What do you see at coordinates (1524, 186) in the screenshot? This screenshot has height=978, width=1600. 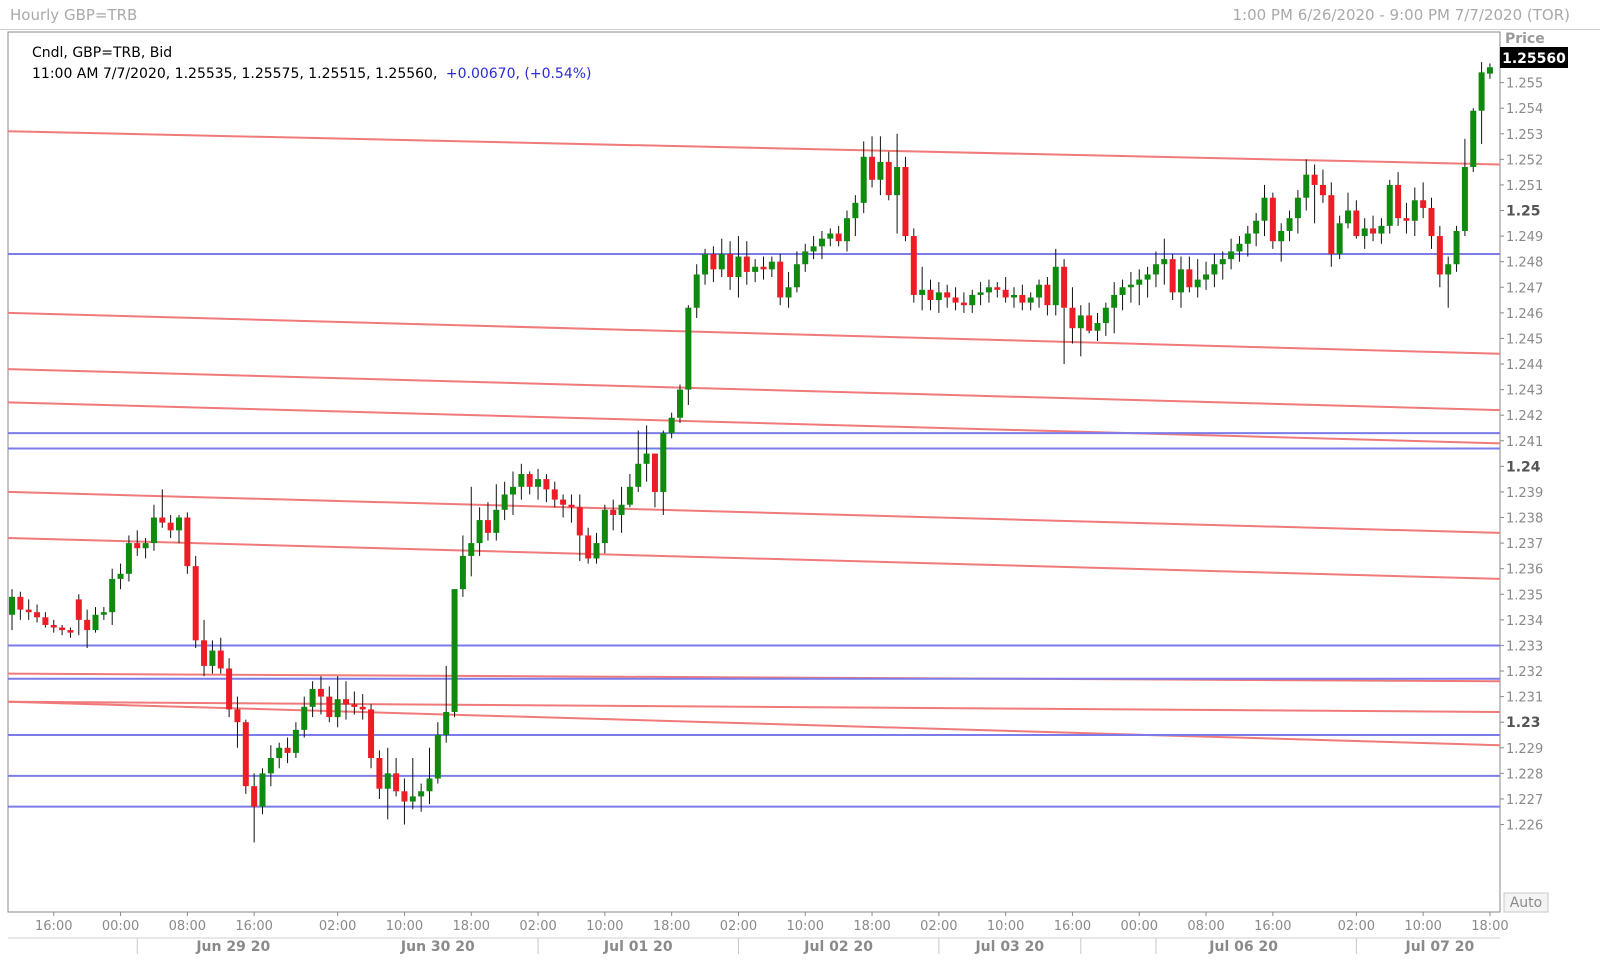 I see `price-tick-label: 1.251` at bounding box center [1524, 186].